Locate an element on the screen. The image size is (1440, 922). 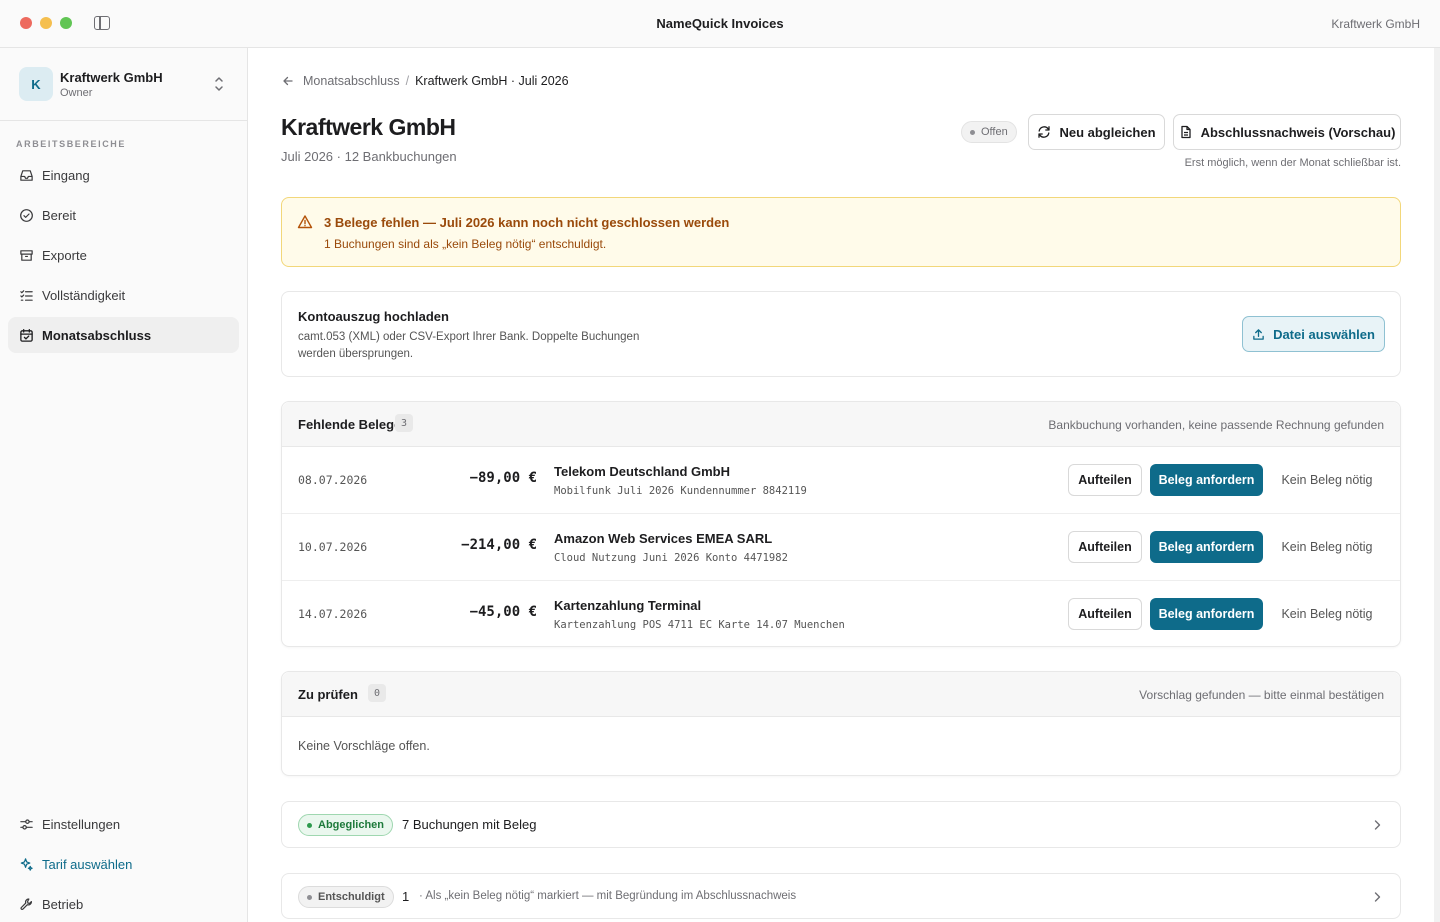
sidebar-item-label: Betrieb is located at coordinates (63, 904).